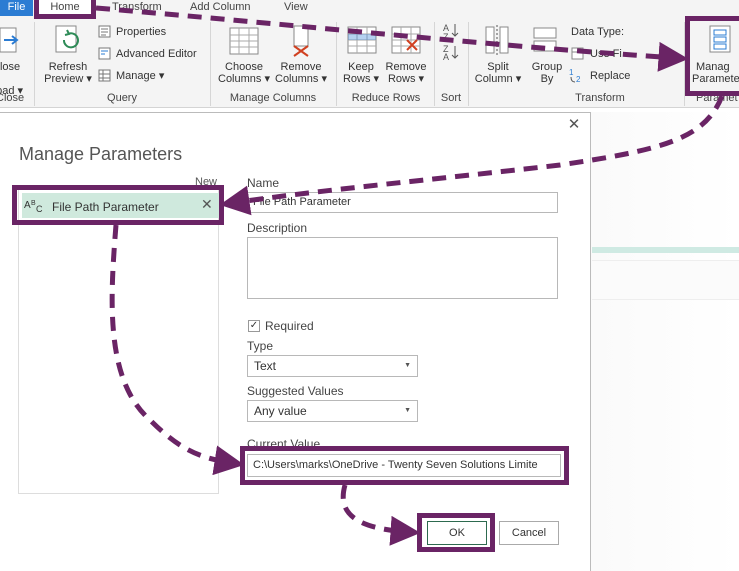 The height and width of the screenshot is (571, 739). What do you see at coordinates (177, 350) in the screenshot?
I see `arrow-item-to-current-value` at bounding box center [177, 350].